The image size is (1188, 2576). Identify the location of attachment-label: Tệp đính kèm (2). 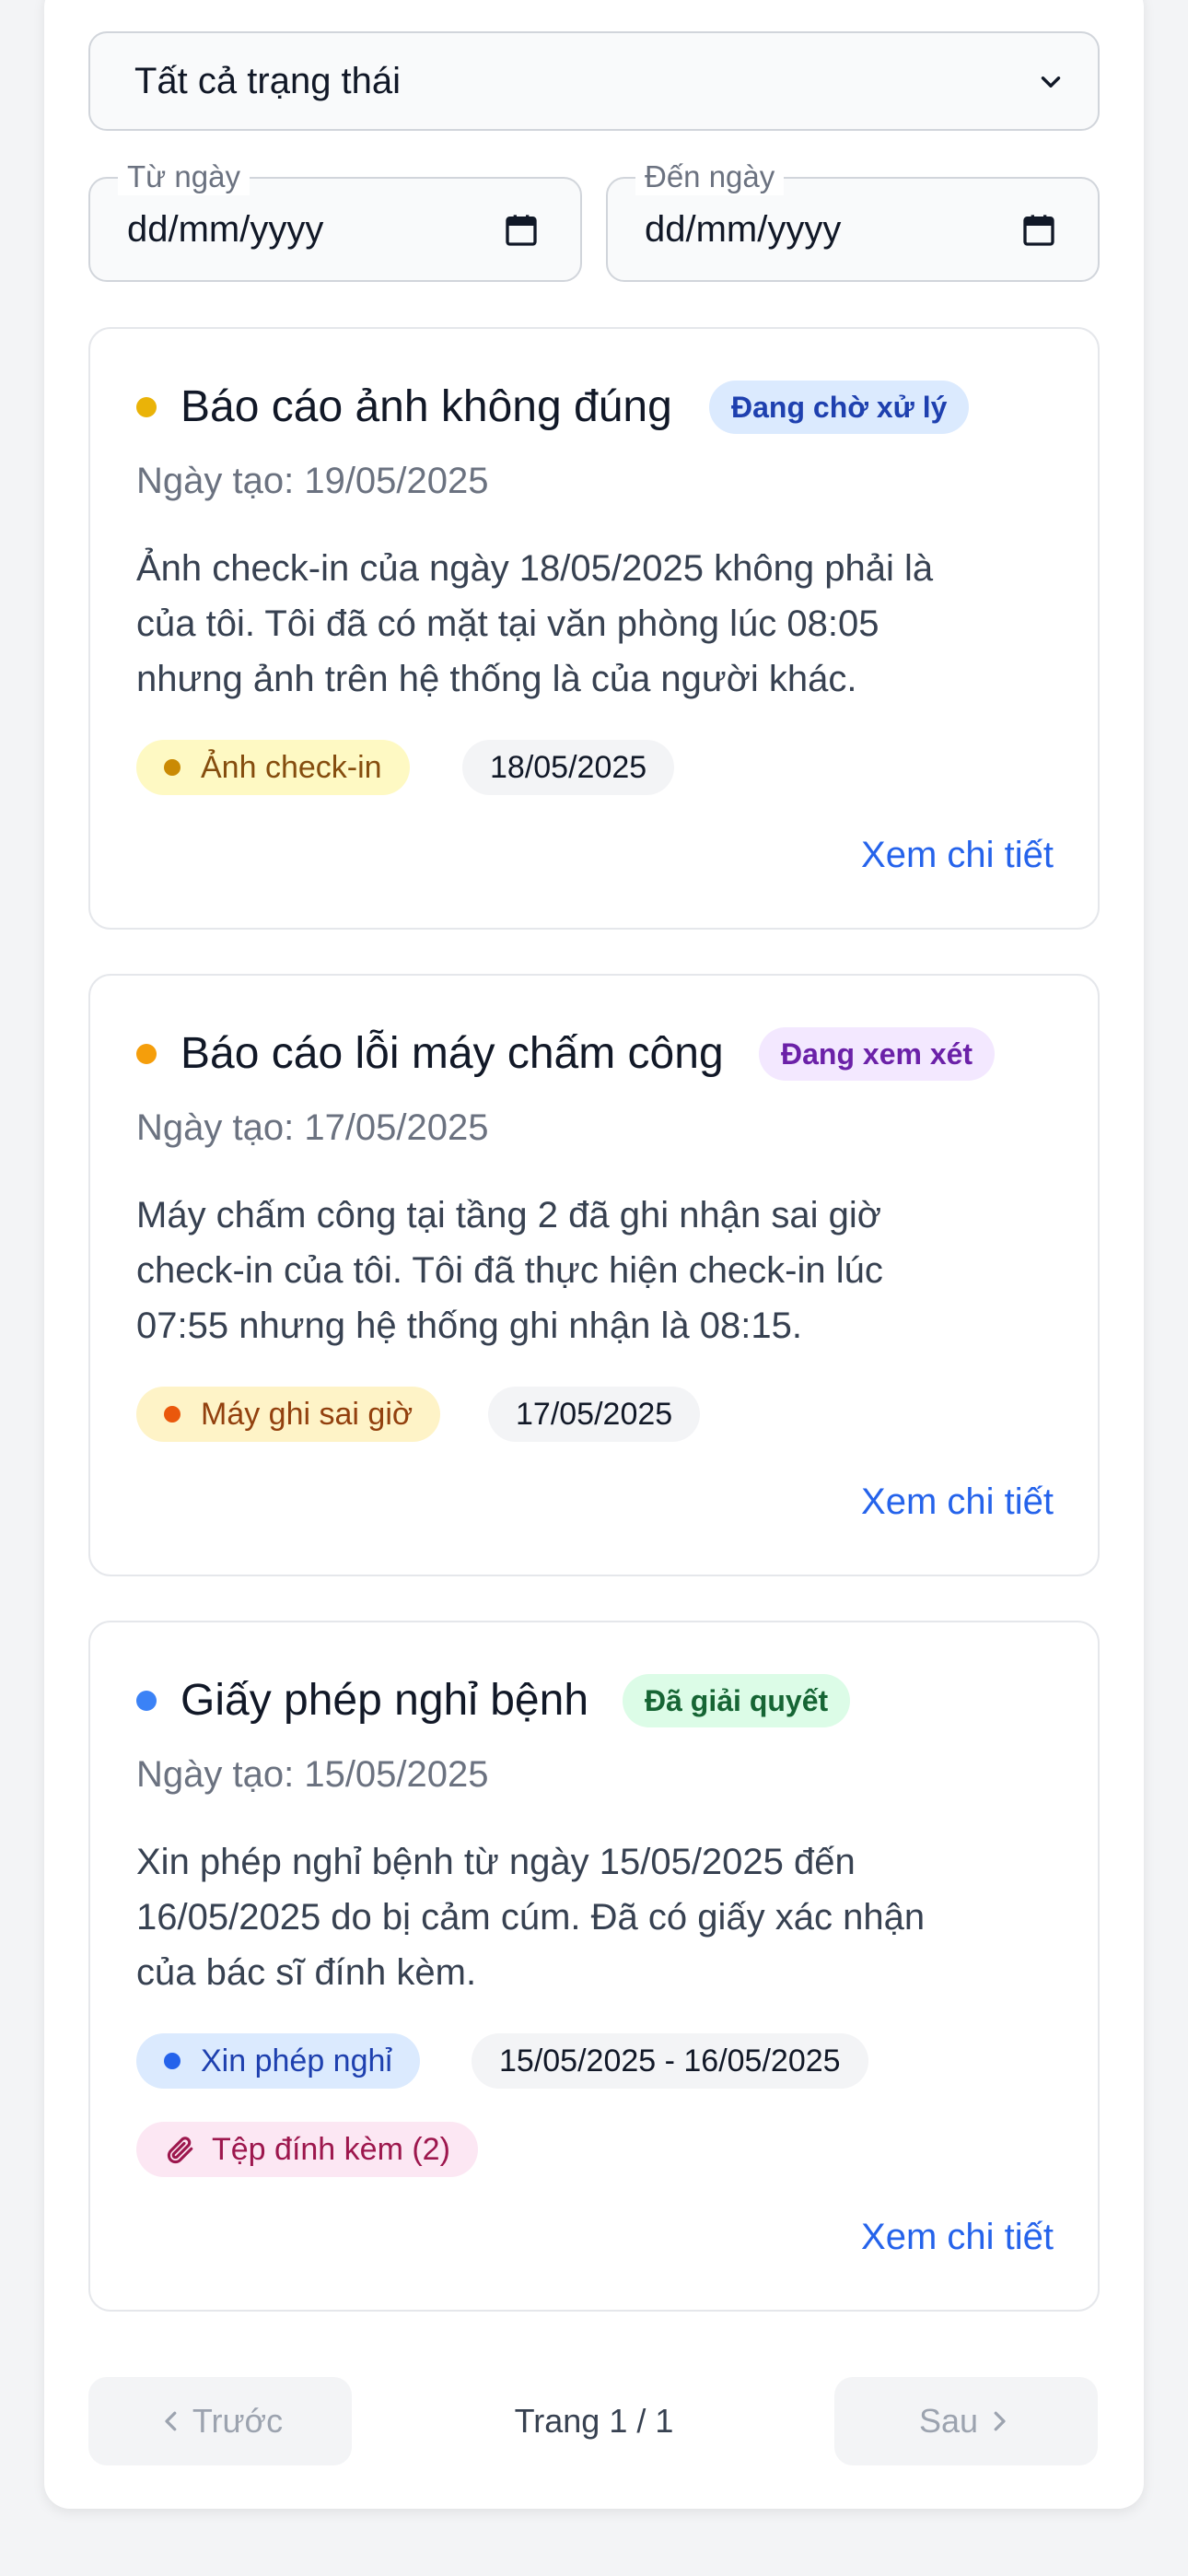
(331, 2149).